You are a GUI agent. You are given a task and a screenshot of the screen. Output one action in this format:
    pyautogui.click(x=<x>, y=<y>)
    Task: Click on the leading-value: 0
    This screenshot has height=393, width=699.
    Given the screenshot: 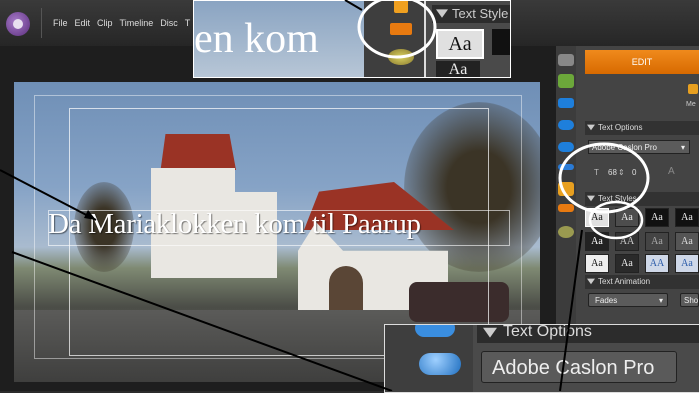 What is the action you would take?
    pyautogui.click(x=634, y=172)
    